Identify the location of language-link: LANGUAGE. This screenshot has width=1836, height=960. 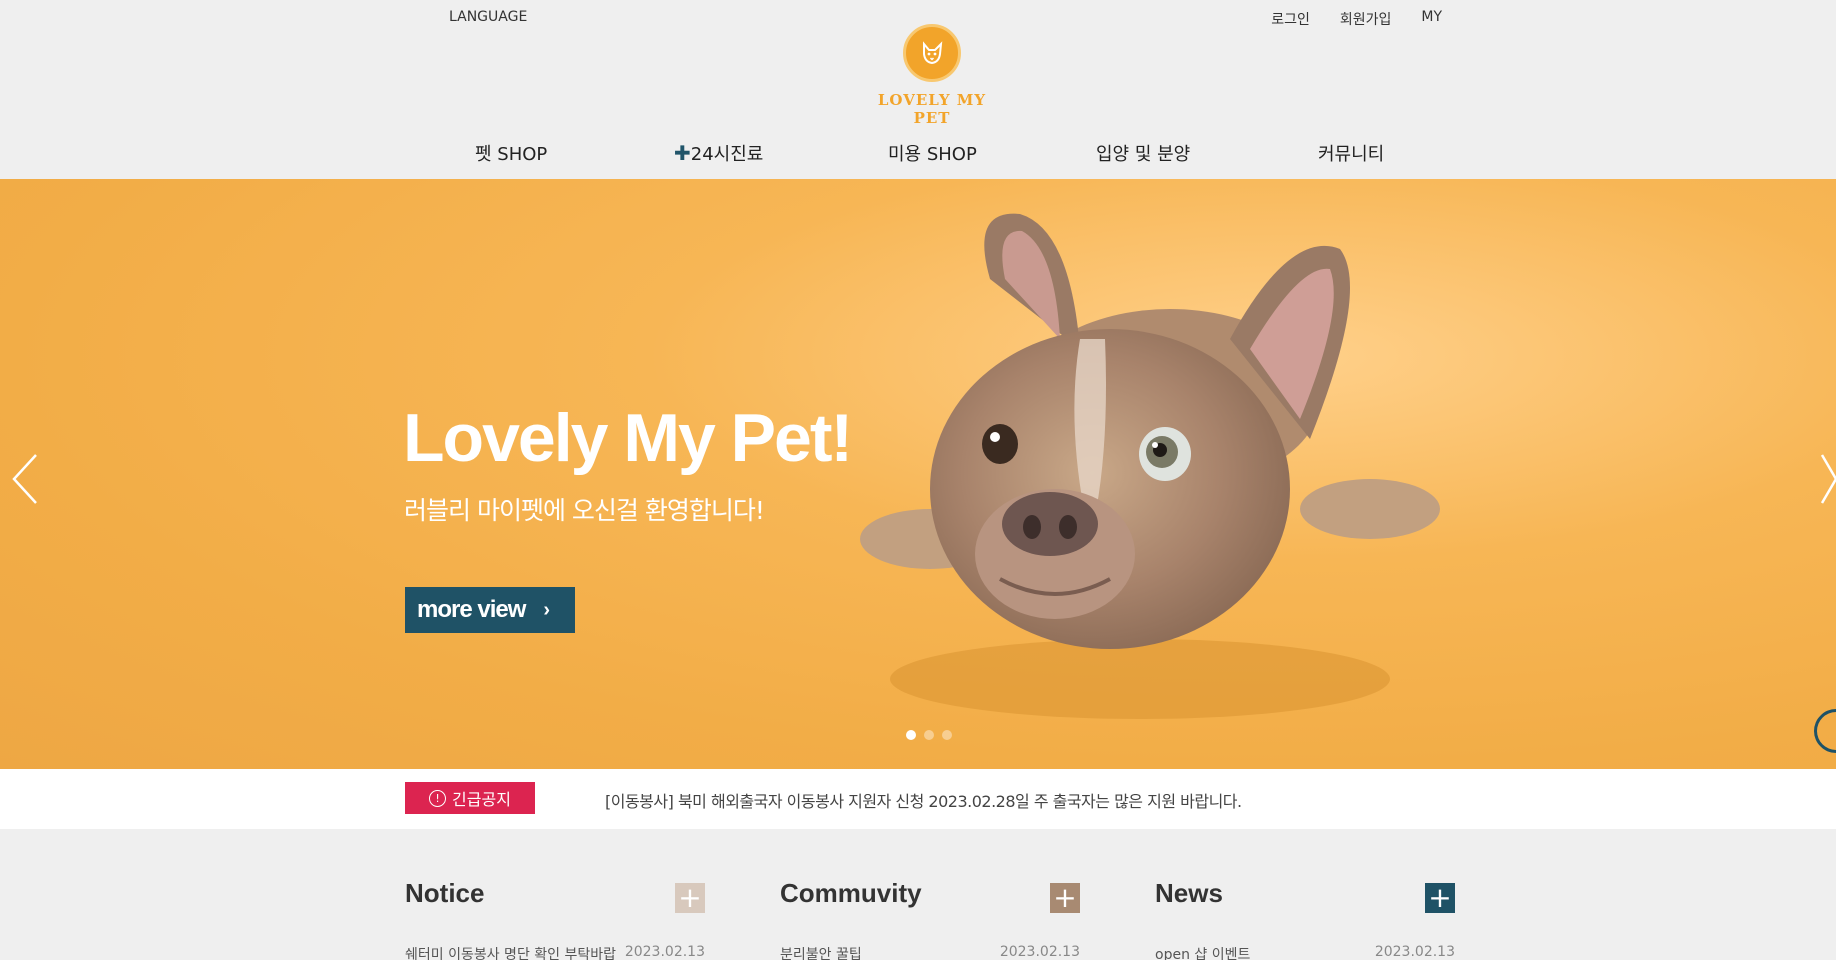
(488, 17).